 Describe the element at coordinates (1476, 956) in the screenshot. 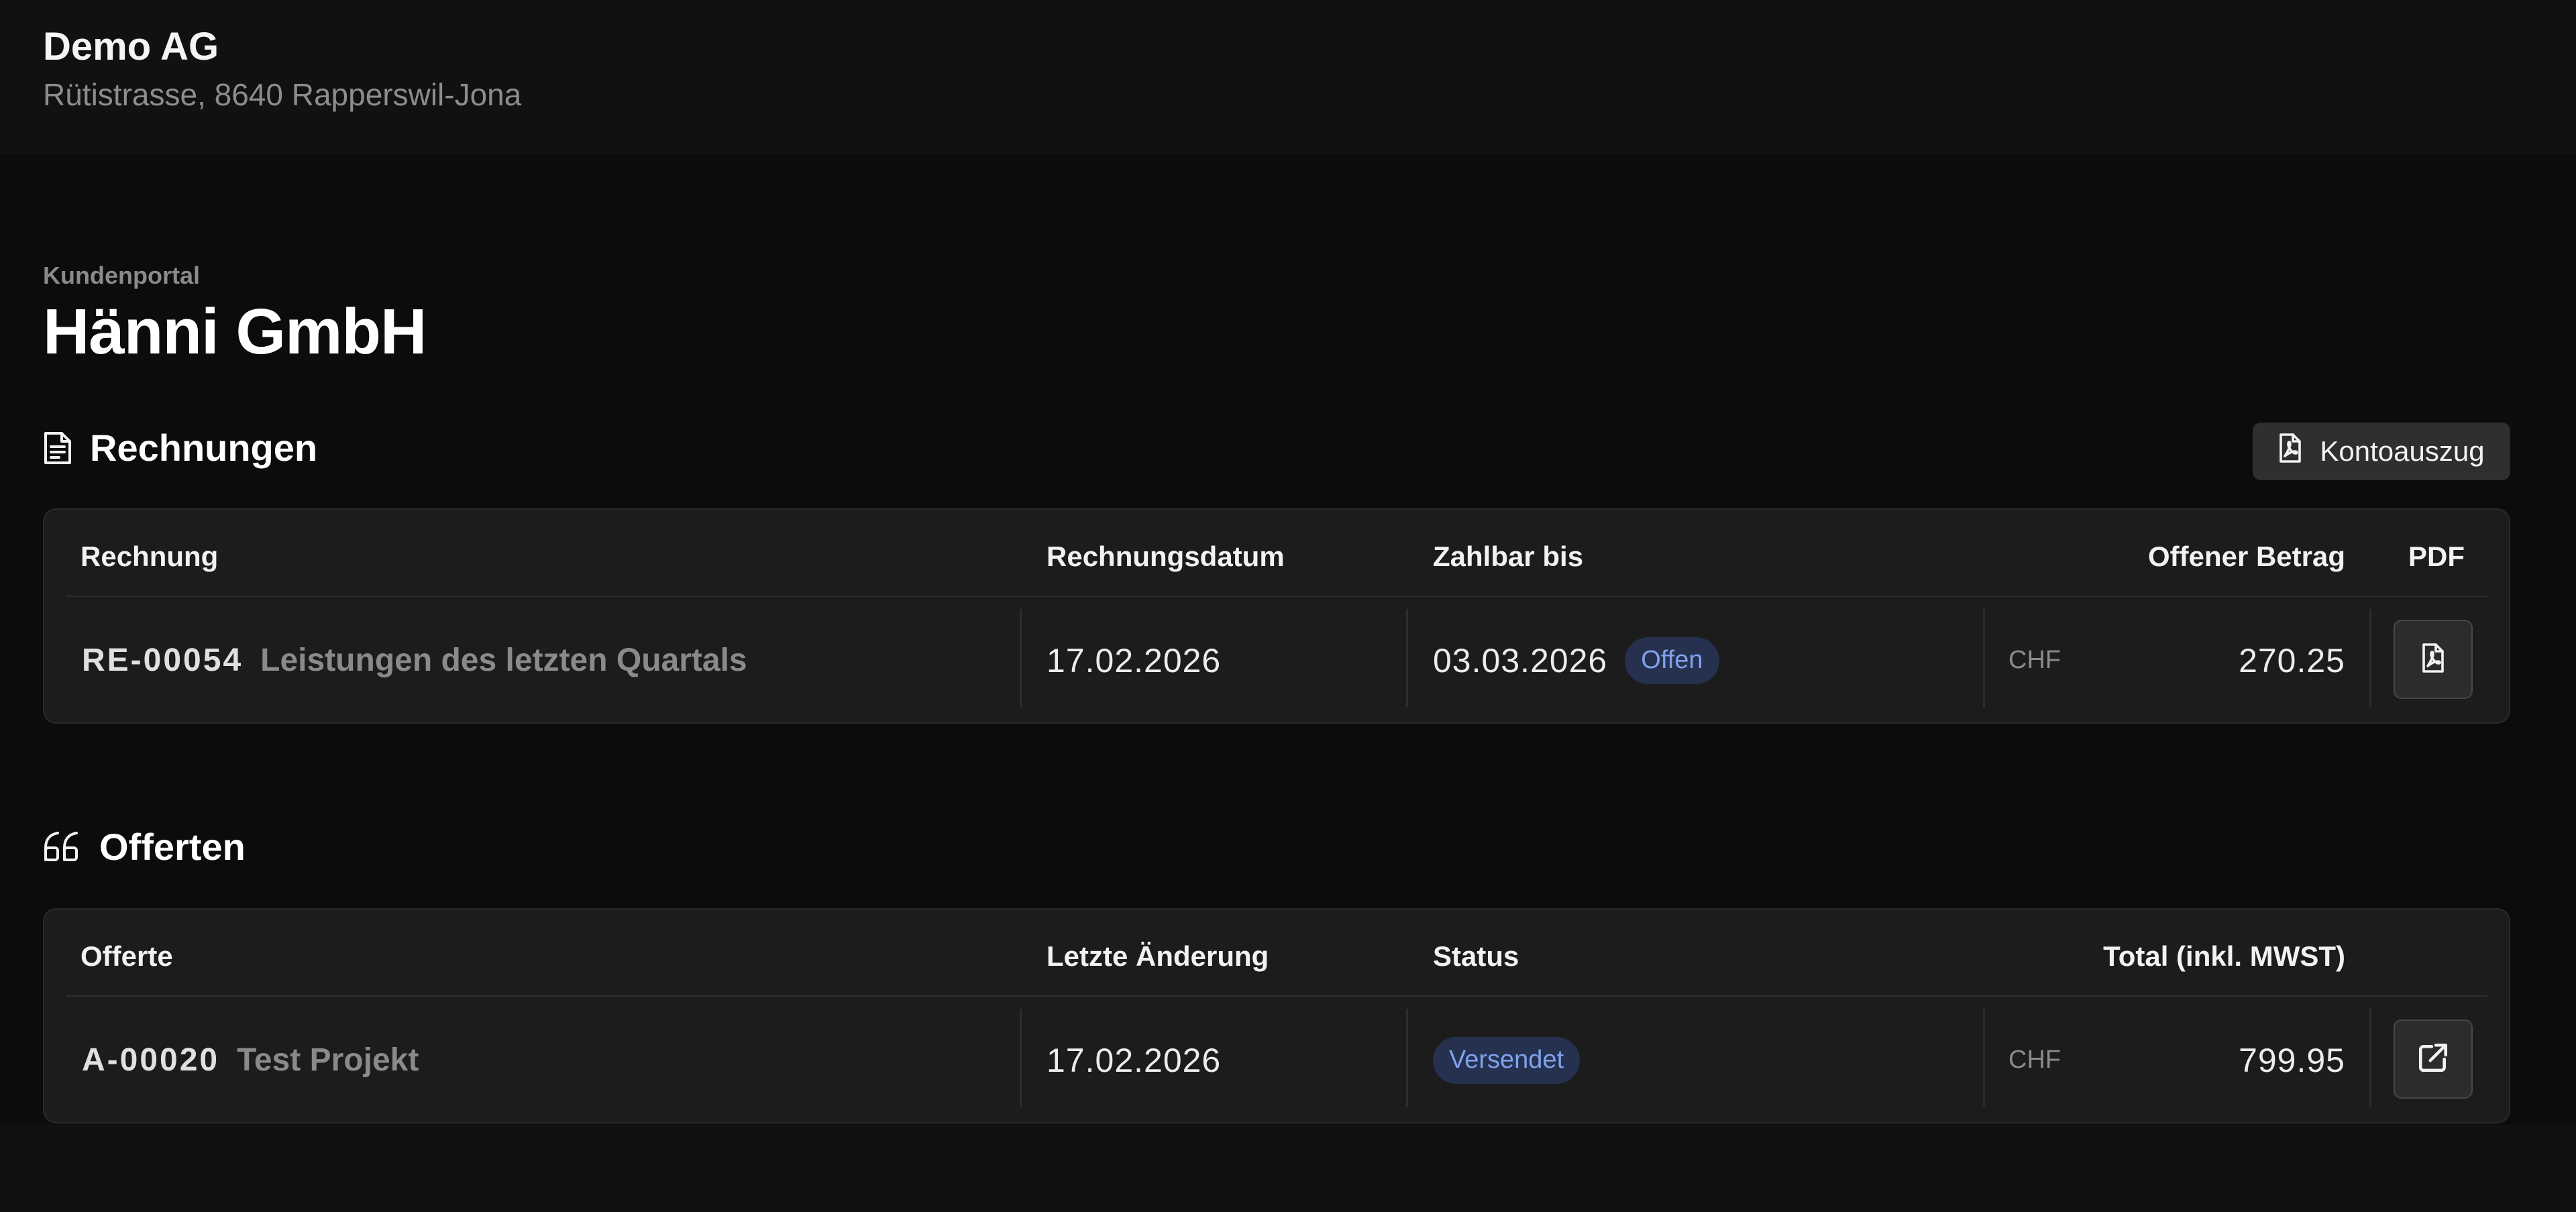

I see `column-header-status: Status` at that location.